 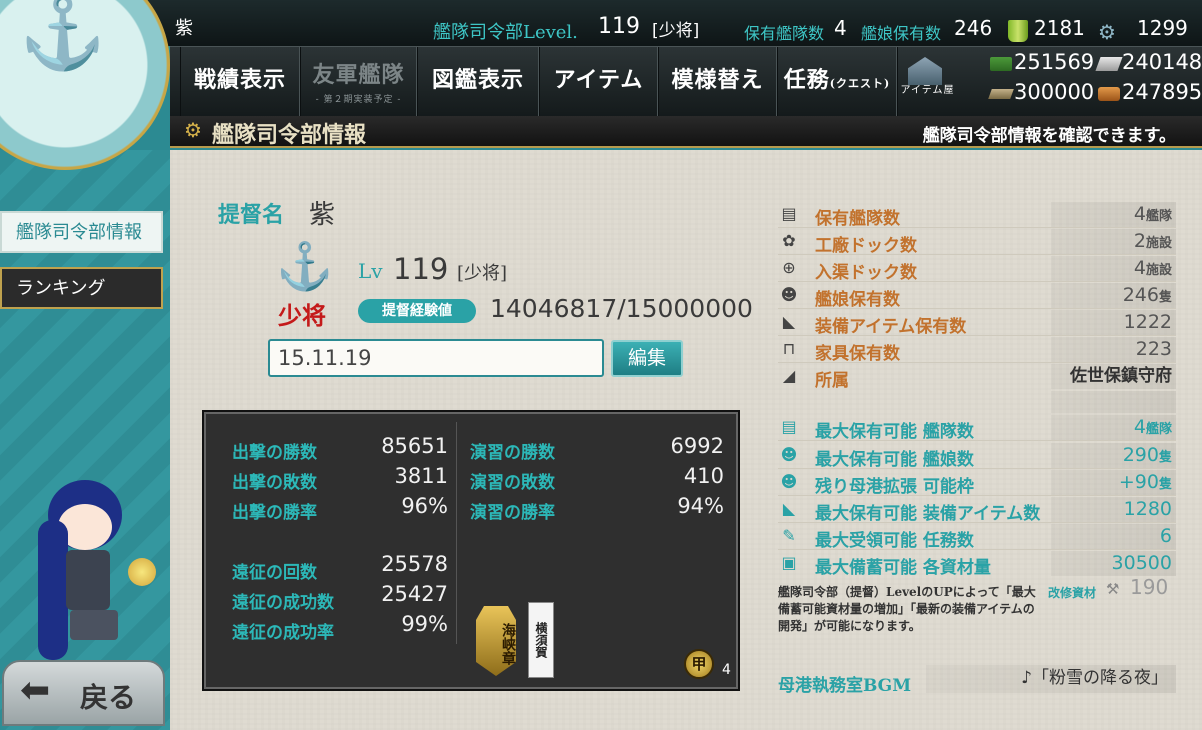 I want to click on port-expansion-number: +90, so click(x=1138, y=482).